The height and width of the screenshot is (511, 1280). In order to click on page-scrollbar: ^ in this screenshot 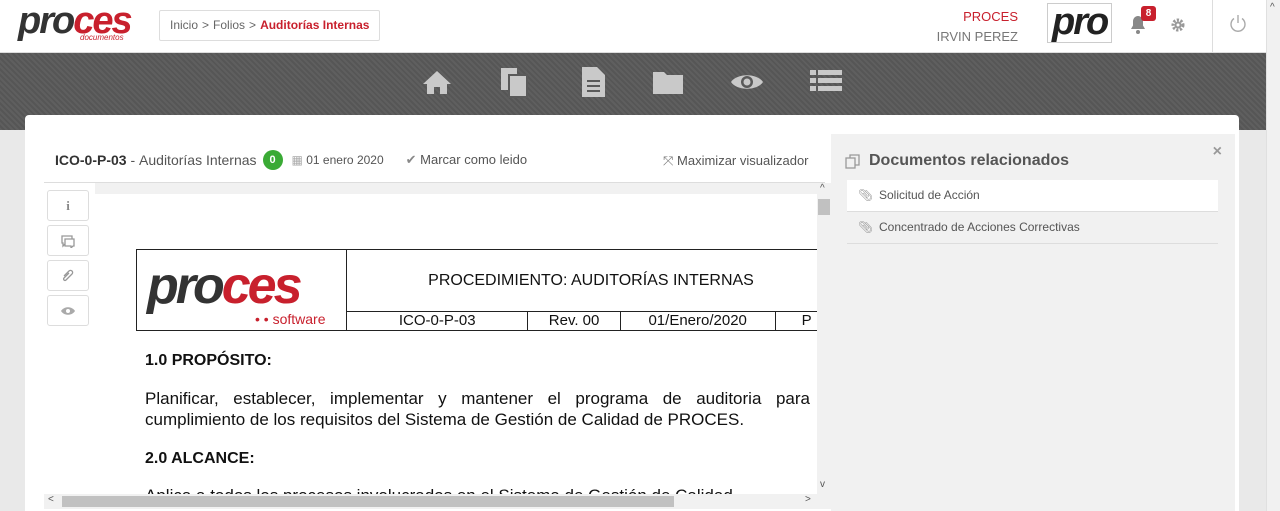, I will do `click(1273, 255)`.